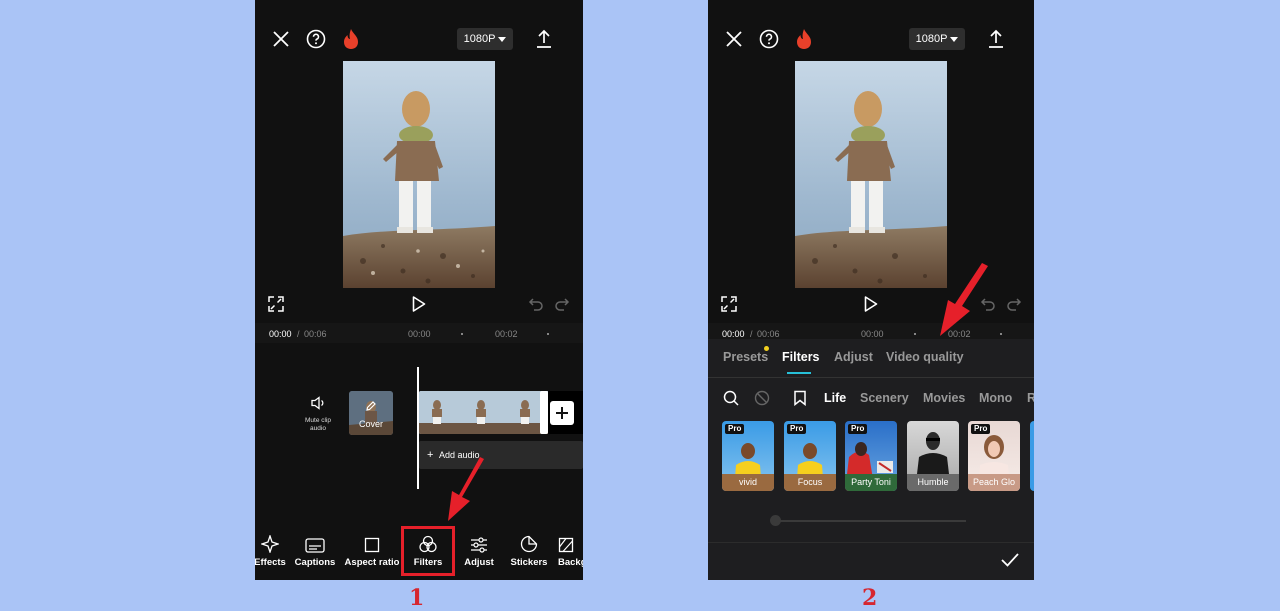 Image resolution: width=1280 pixels, height=611 pixels. I want to click on active-tab-indicator, so click(799, 373).